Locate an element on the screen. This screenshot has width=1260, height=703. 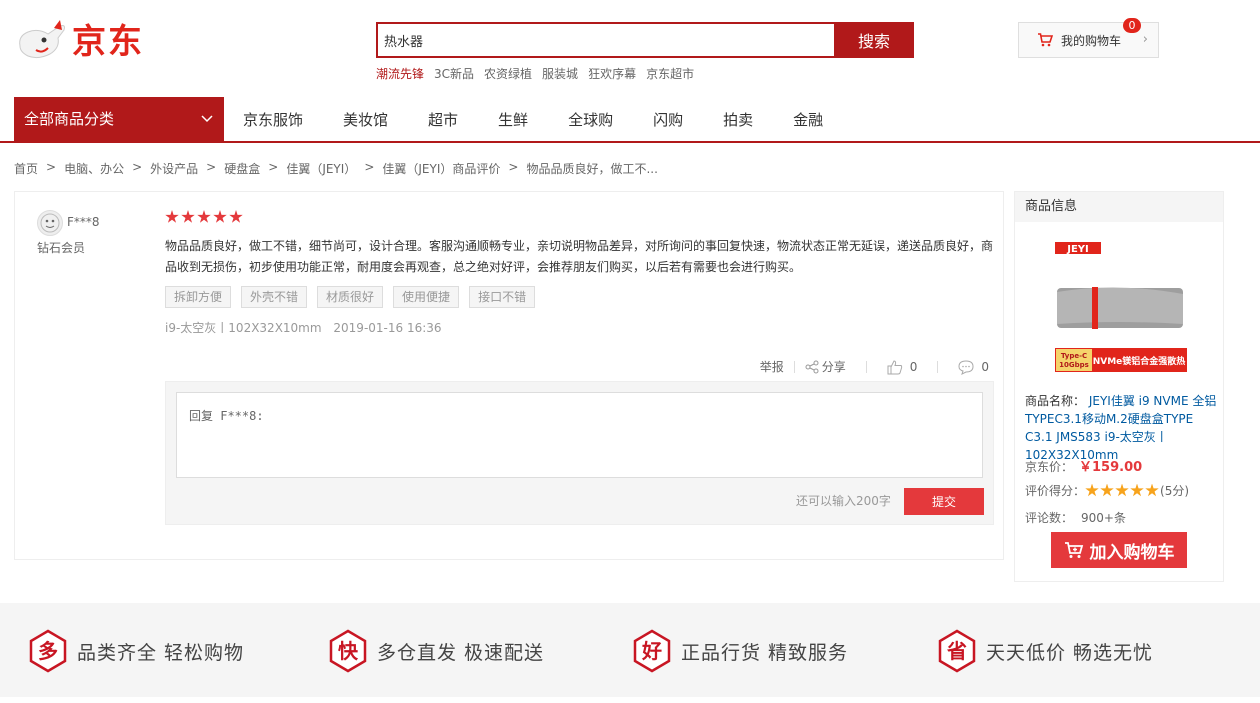
jd-logo: 京东 is located at coordinates (84, 39).